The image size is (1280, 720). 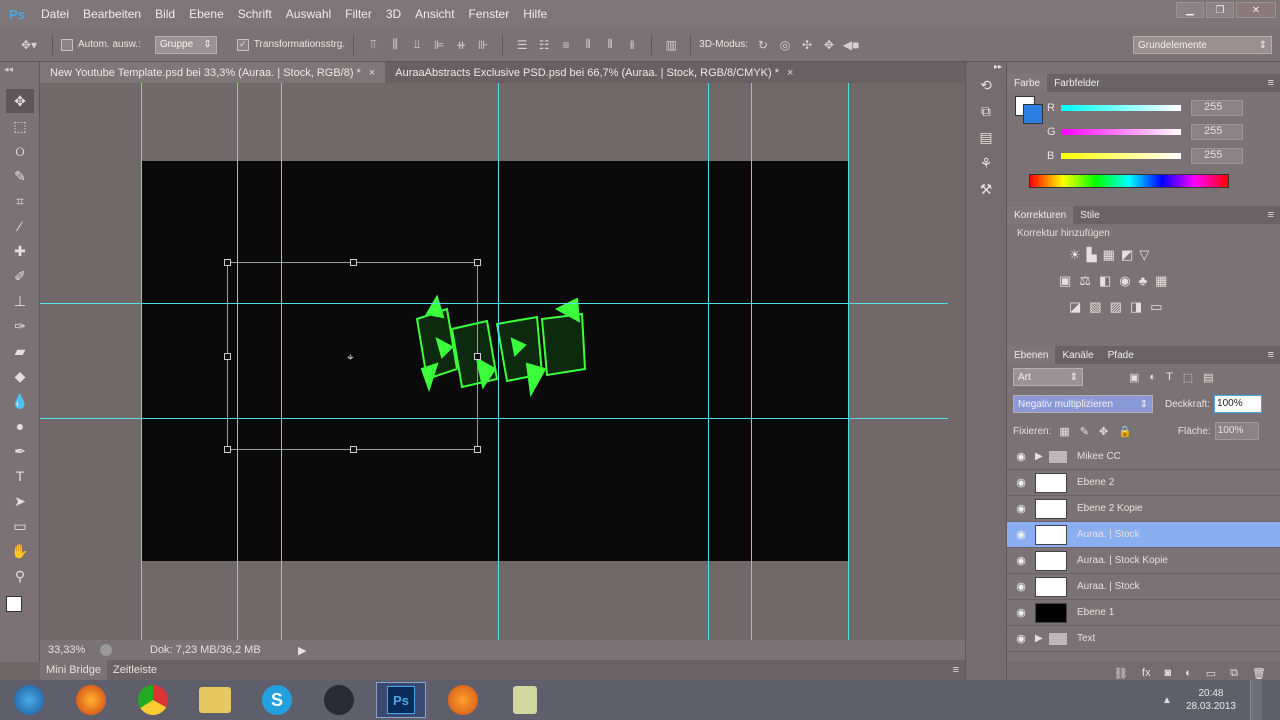 I want to click on layer-row: ◉ Auraa. | Stock, so click(x=1143, y=587).